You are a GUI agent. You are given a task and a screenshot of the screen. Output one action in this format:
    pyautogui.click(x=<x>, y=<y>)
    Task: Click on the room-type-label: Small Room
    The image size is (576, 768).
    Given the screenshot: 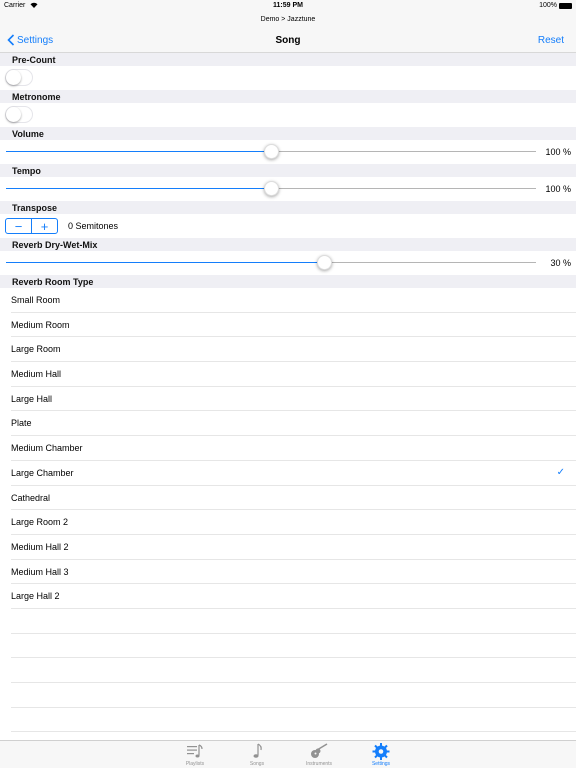 What is the action you would take?
    pyautogui.click(x=36, y=300)
    